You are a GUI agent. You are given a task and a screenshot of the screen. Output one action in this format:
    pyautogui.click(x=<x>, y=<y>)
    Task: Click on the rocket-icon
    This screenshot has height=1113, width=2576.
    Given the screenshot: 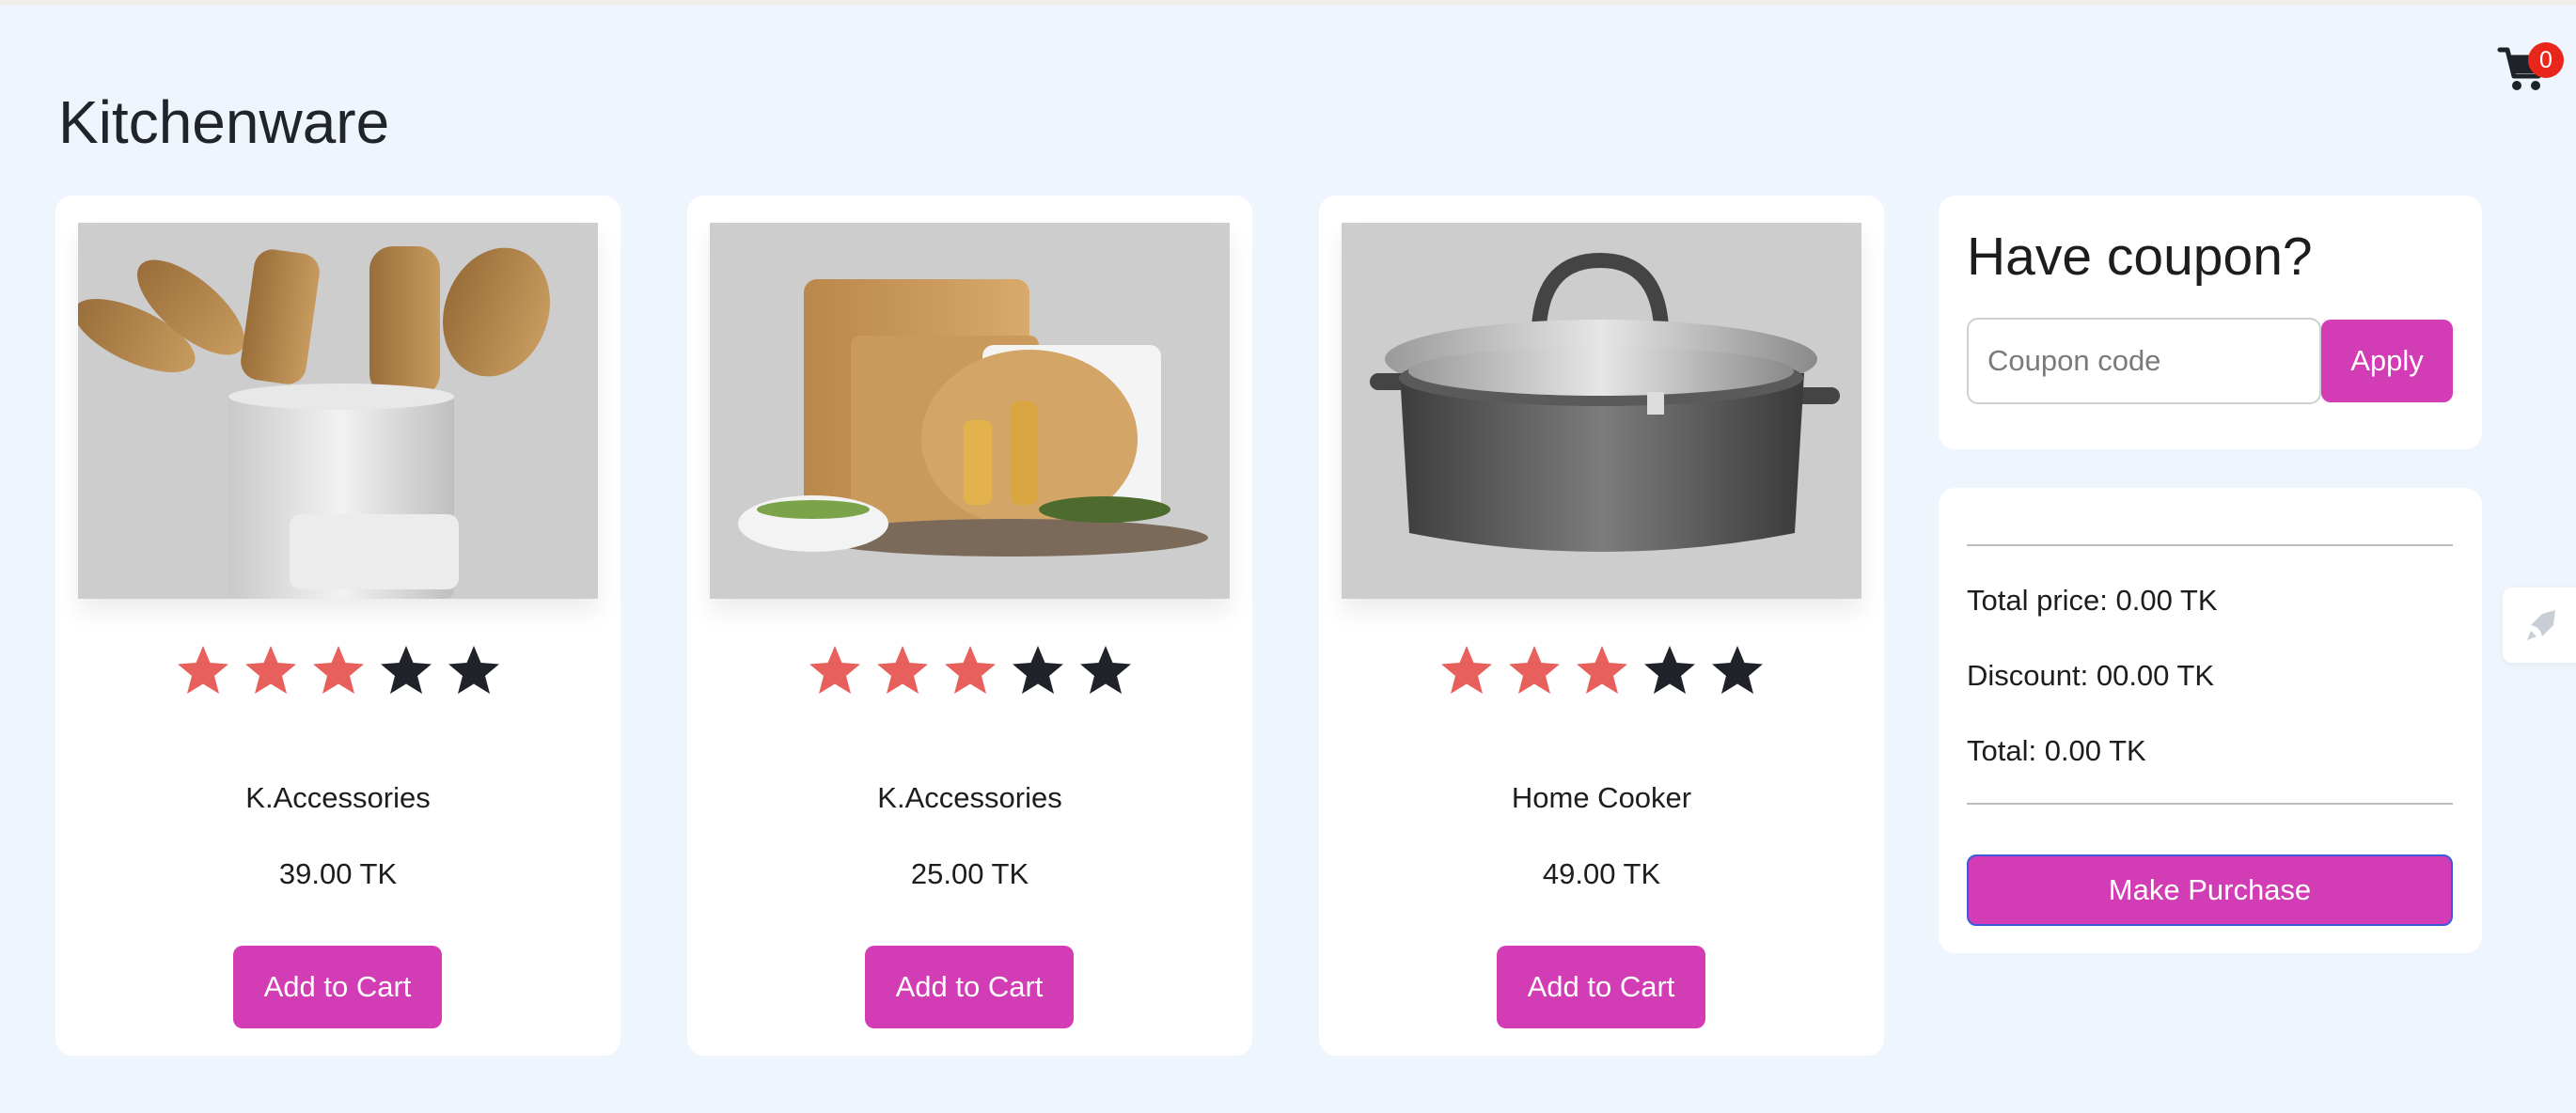 What is the action you would take?
    pyautogui.click(x=2541, y=625)
    